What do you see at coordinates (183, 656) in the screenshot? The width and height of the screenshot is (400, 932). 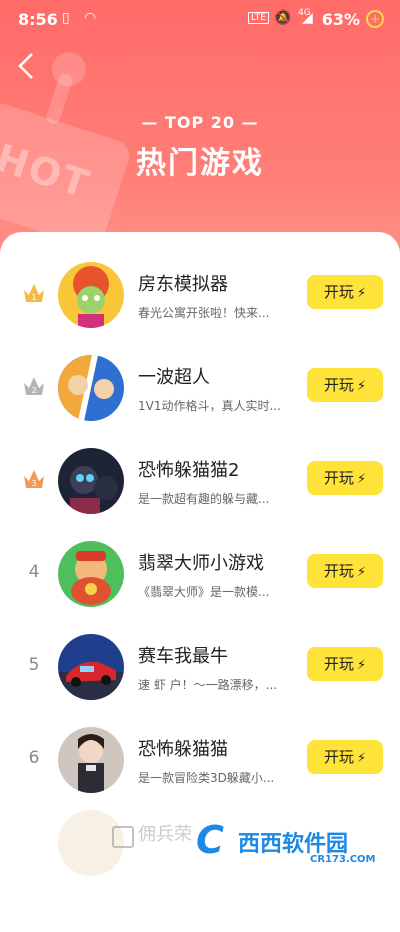 I see `game-name: 赛车我最牛` at bounding box center [183, 656].